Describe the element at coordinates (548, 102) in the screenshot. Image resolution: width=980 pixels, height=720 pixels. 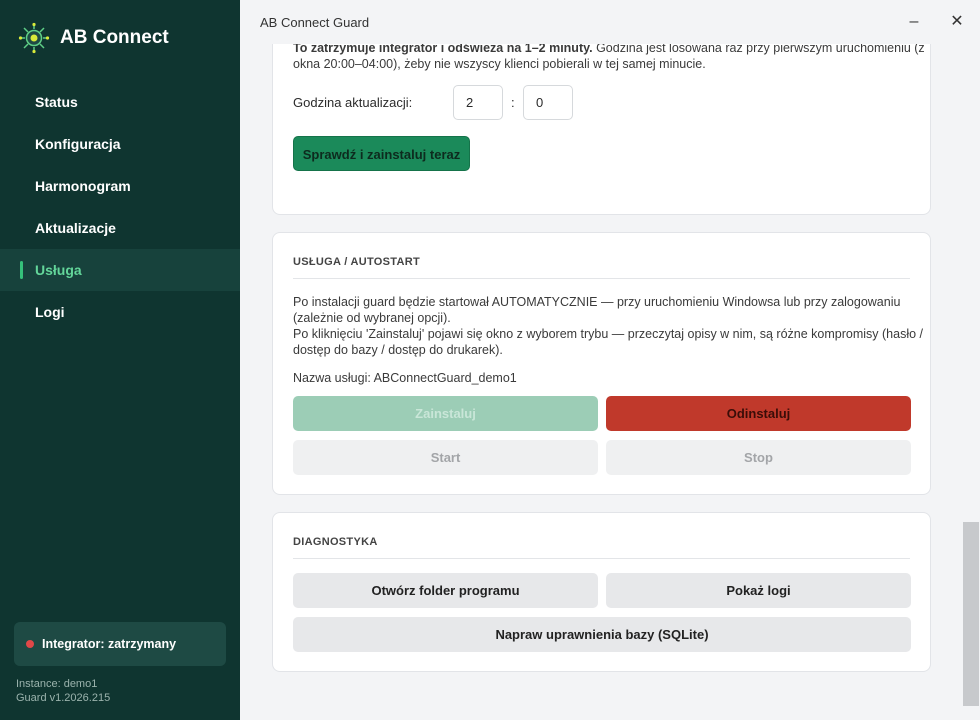
I see `update-minute-input: 0` at that location.